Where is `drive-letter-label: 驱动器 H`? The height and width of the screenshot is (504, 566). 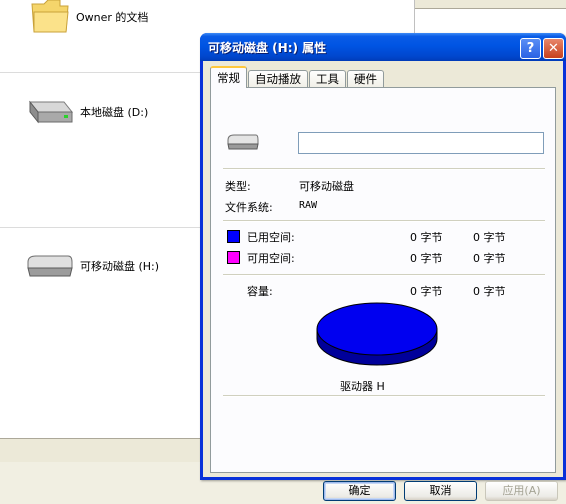
drive-letter-label: 驱动器 H is located at coordinates (362, 386).